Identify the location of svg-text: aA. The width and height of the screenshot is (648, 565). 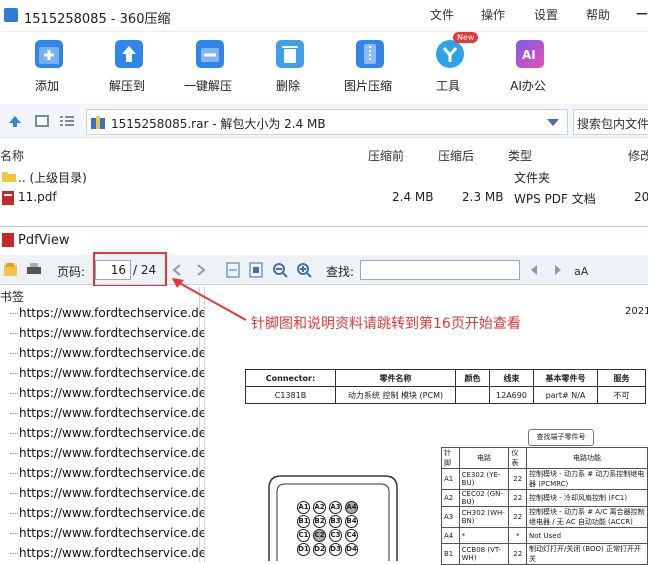
(581, 271).